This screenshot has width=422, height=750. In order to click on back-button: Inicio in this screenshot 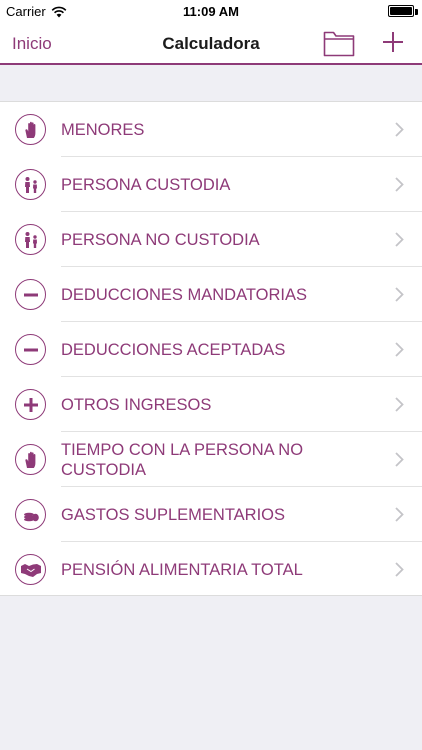, I will do `click(32, 44)`.